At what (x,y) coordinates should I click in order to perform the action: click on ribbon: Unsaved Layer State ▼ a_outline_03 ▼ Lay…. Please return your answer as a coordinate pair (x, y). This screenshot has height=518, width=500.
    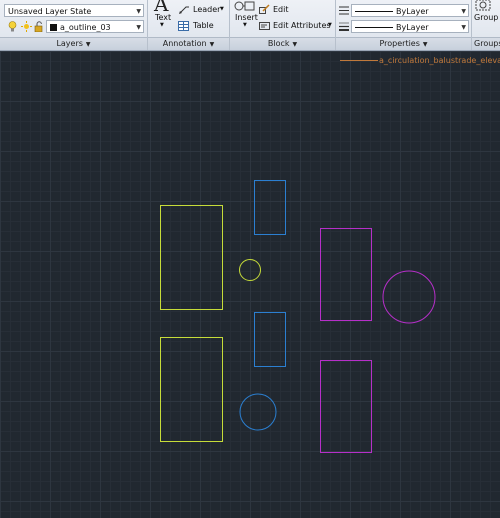
    Looking at the image, I should click on (250, 25).